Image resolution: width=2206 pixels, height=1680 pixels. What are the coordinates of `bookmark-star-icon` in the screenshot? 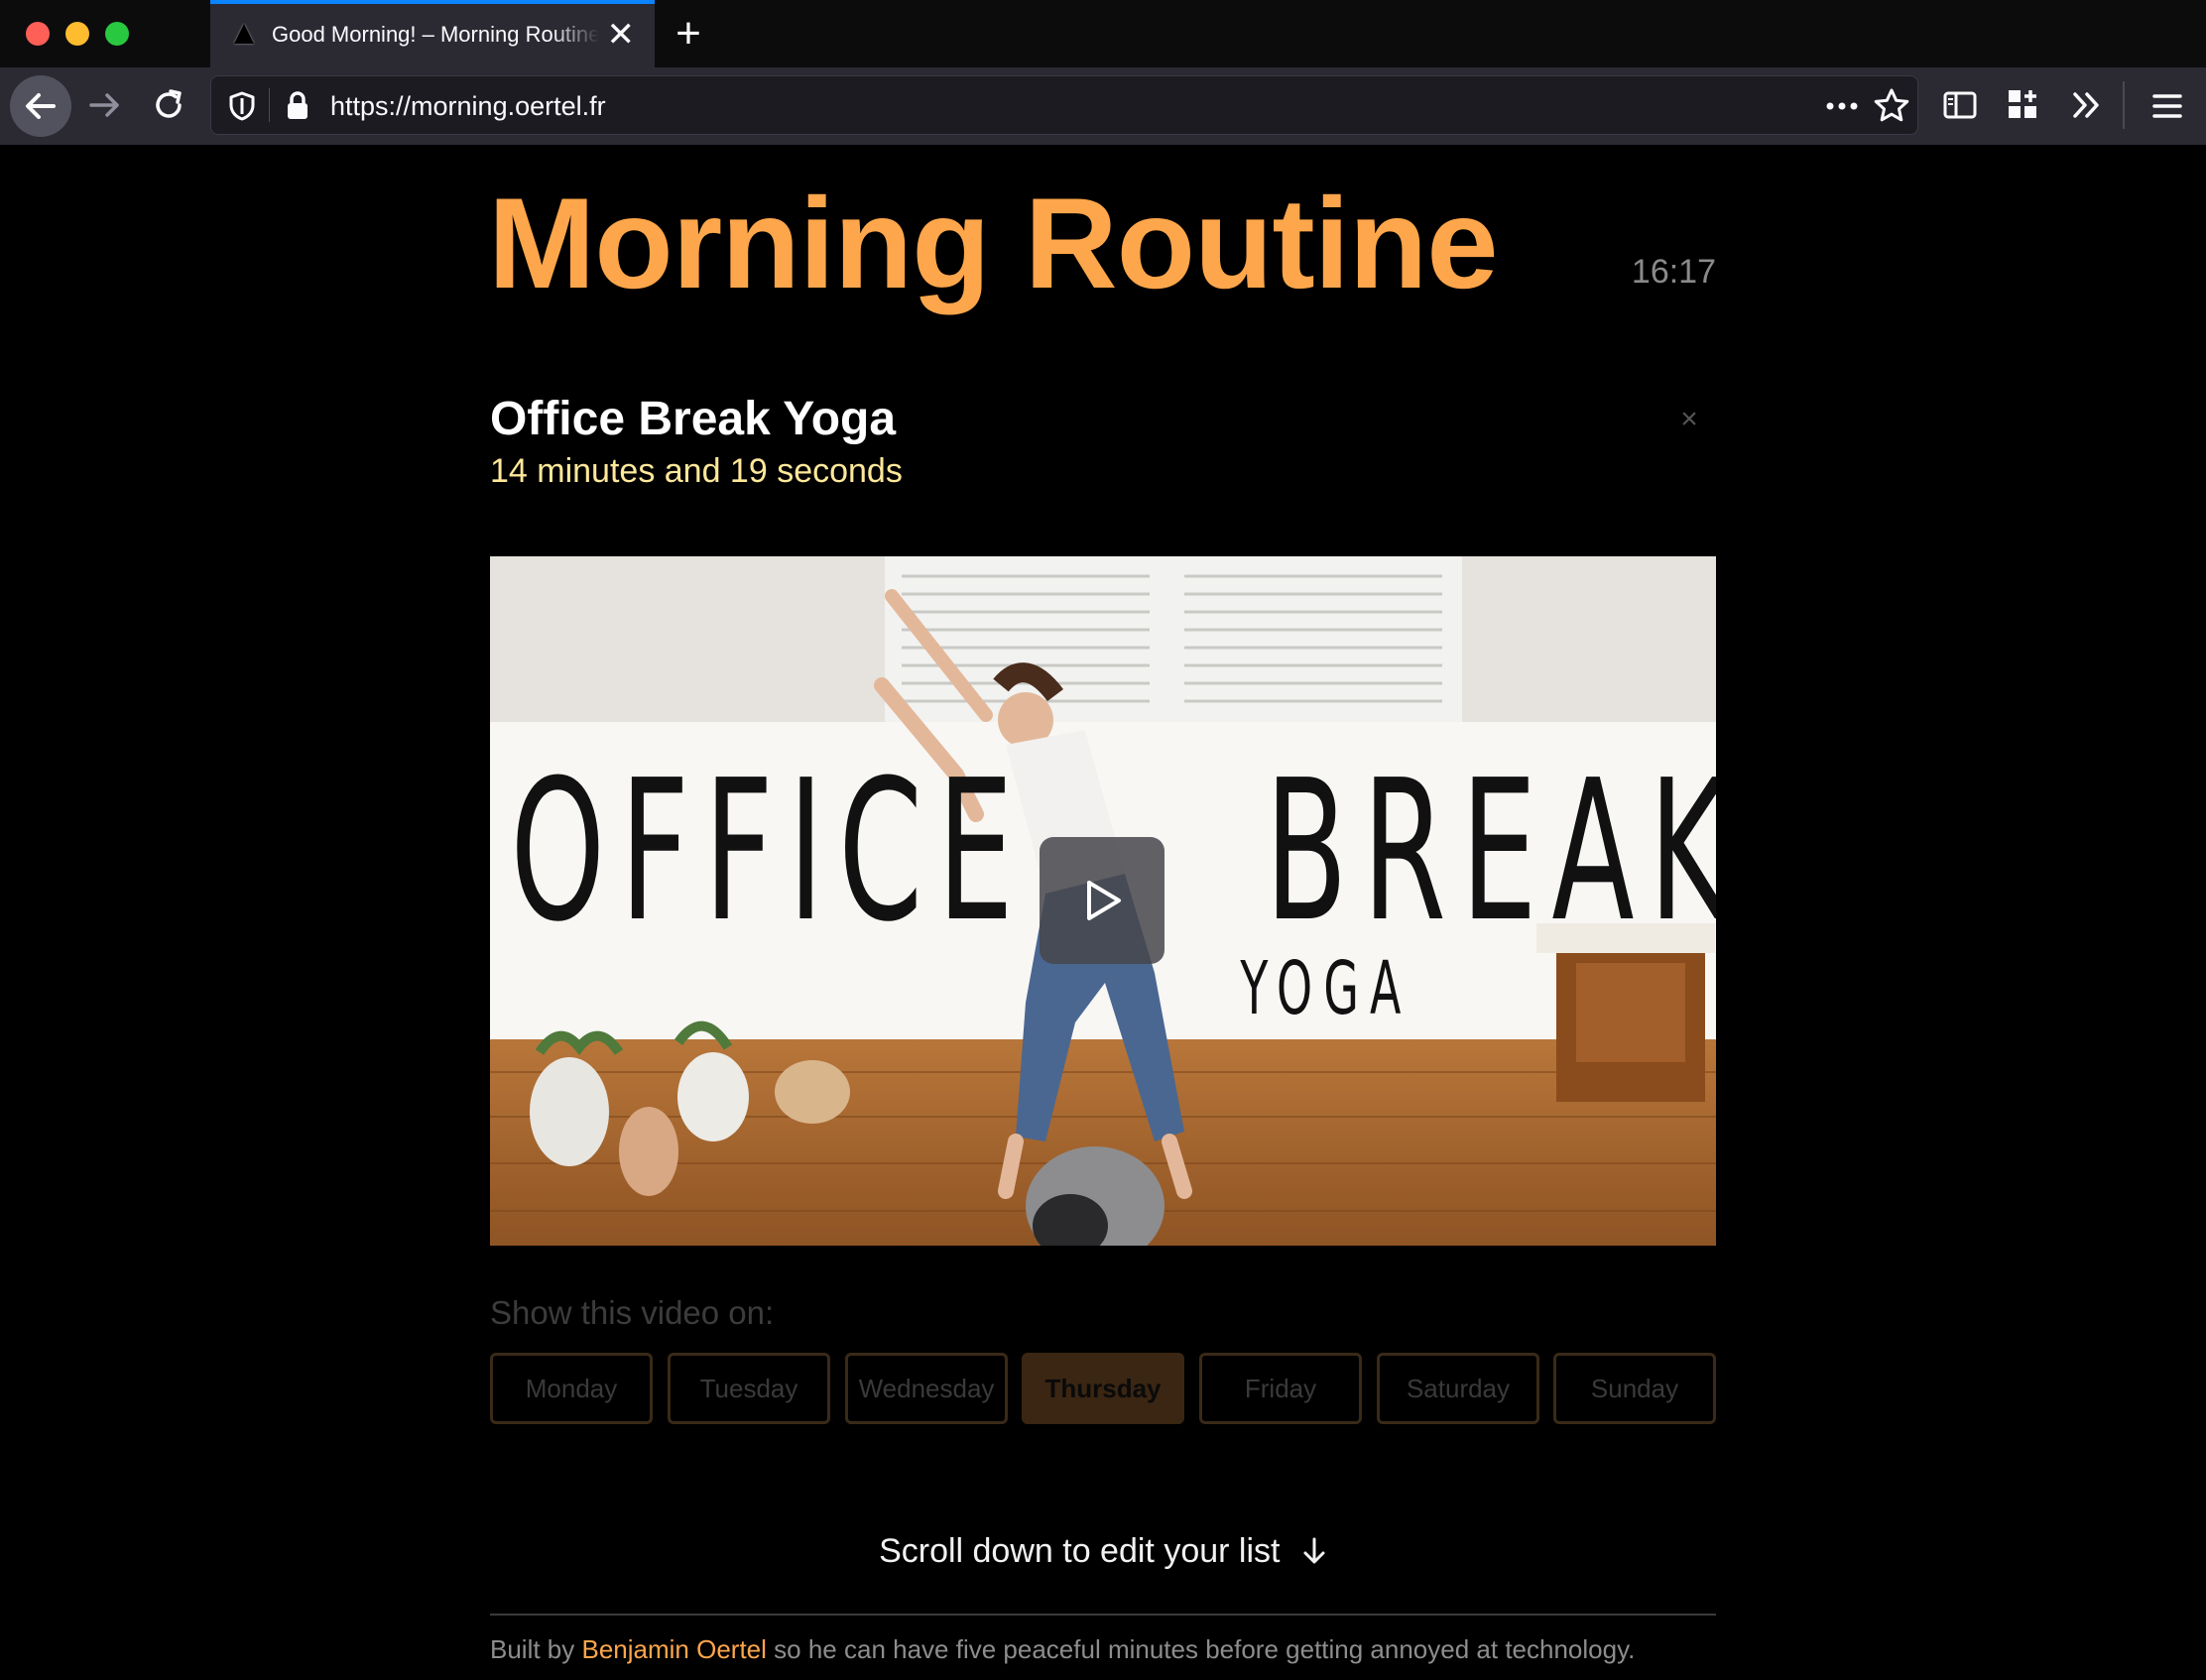 It's located at (1891, 106).